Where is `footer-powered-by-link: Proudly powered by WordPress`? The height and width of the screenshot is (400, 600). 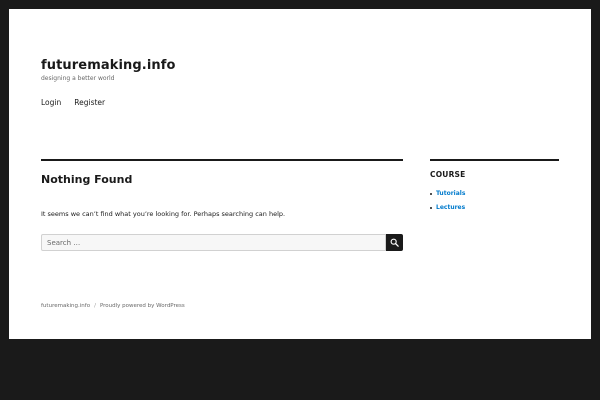 footer-powered-by-link: Proudly powered by WordPress is located at coordinates (142, 306).